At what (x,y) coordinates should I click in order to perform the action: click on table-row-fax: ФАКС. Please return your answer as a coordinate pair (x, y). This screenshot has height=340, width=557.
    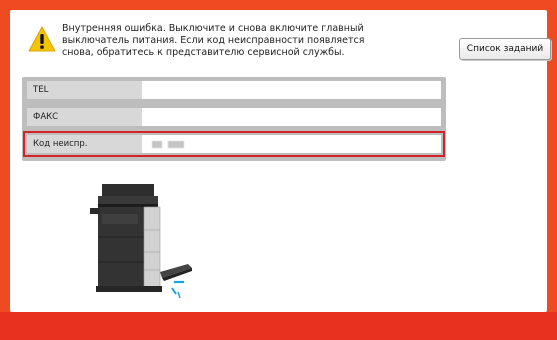
    Looking at the image, I should click on (234, 117).